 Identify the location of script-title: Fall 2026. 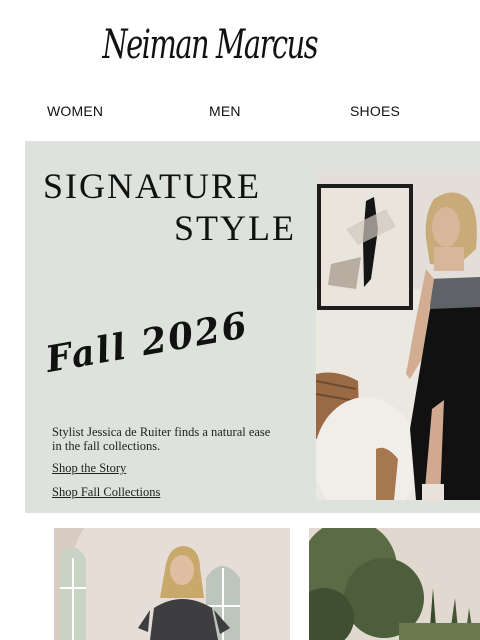
(147, 342).